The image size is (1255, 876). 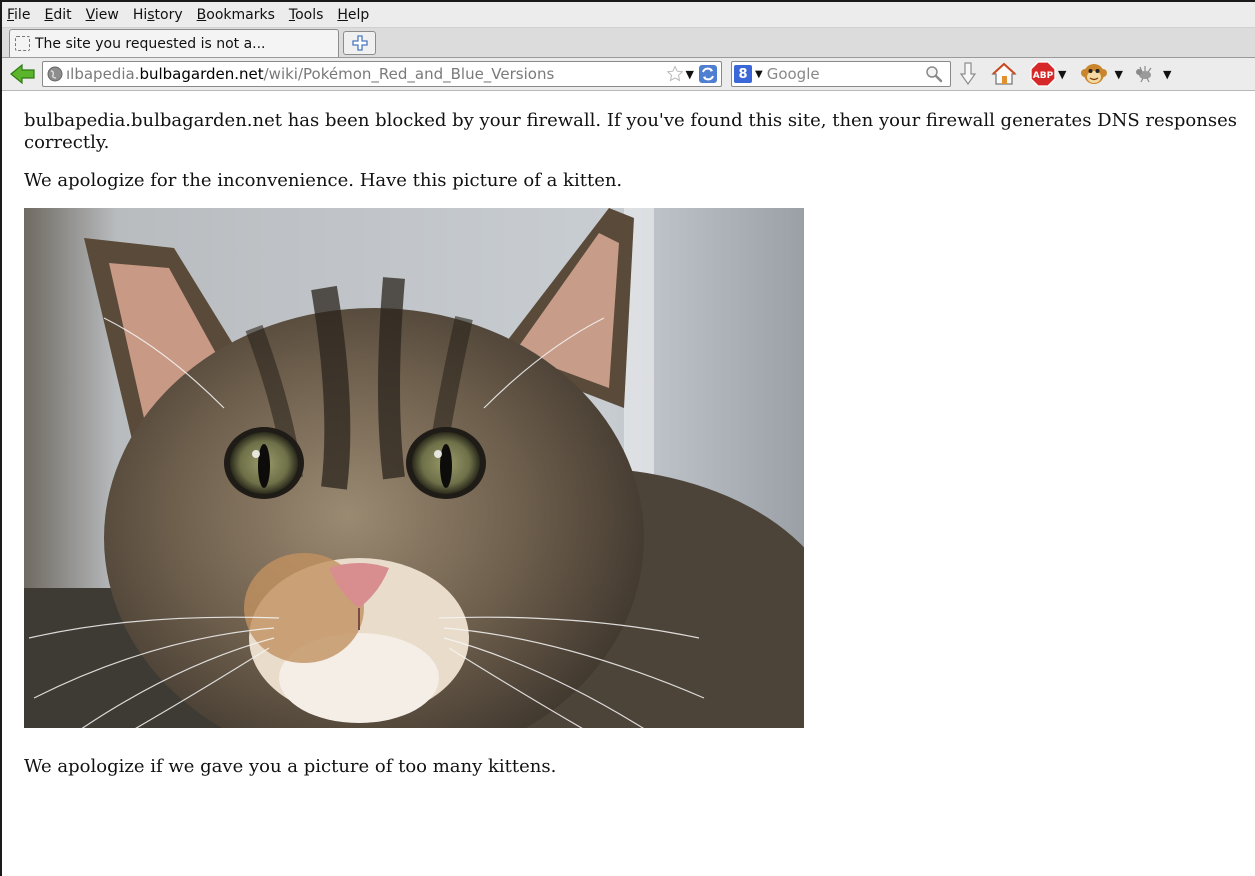 I want to click on menu-view: View, so click(x=102, y=15).